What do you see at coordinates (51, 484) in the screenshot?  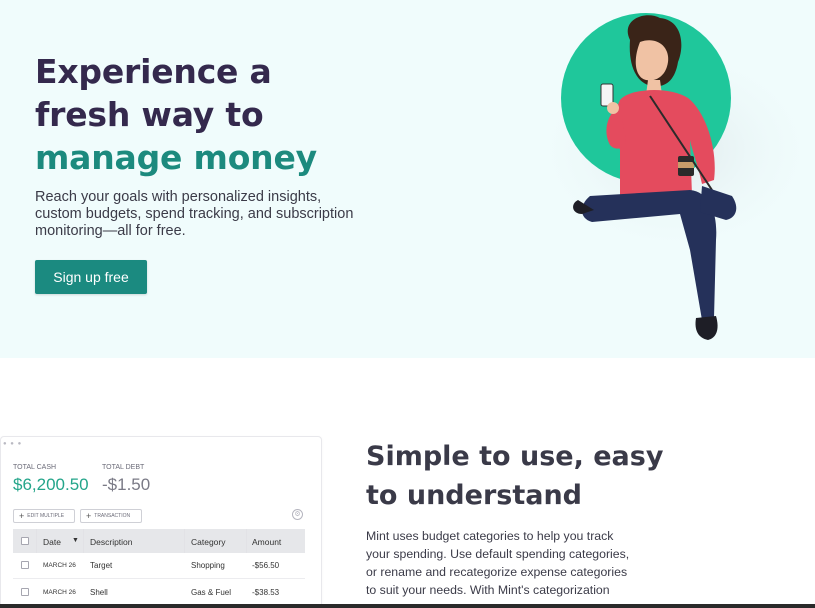 I see `total-cash-value: $6,200.50` at bounding box center [51, 484].